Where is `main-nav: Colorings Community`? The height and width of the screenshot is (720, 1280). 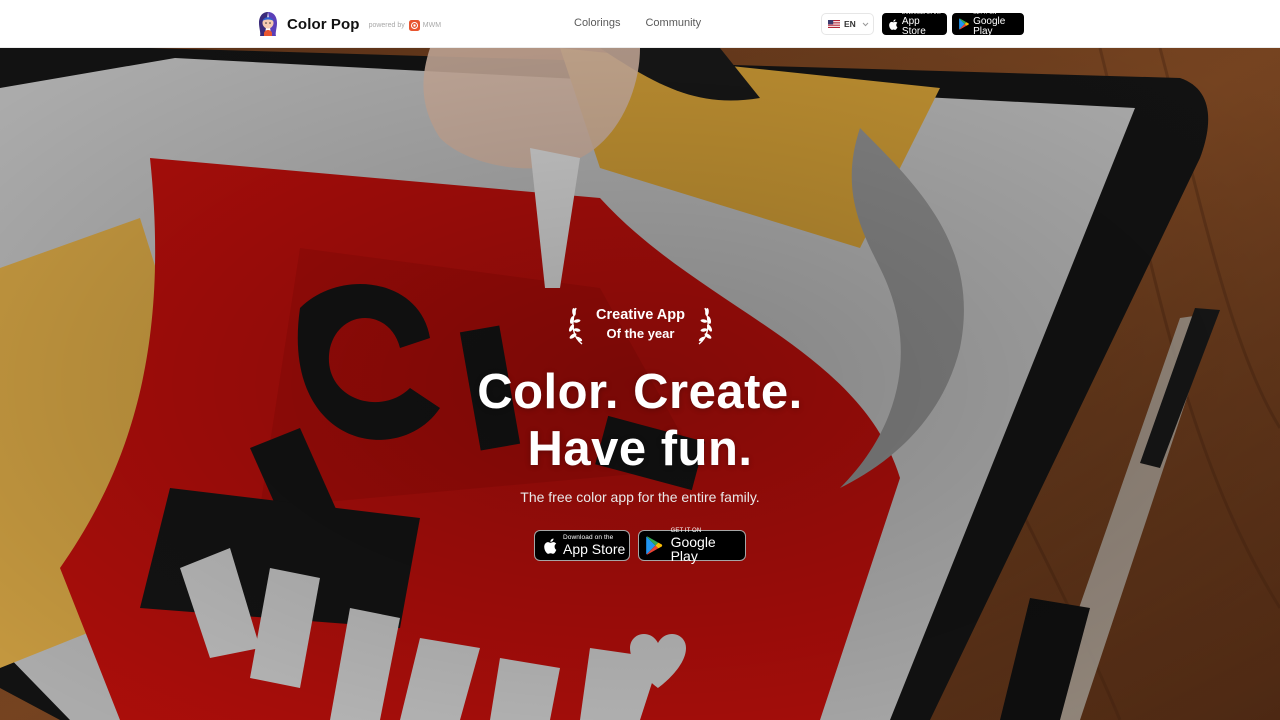
main-nav: Colorings Community is located at coordinates (650, 23).